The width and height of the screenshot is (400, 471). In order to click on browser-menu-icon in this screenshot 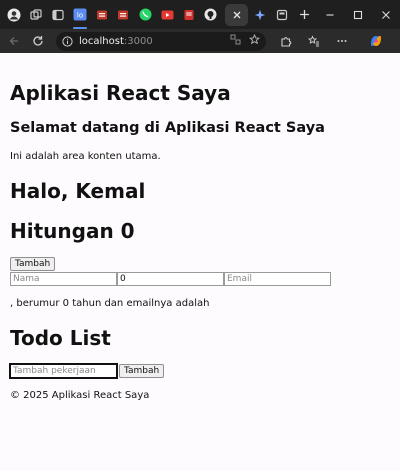, I will do `click(342, 41)`.